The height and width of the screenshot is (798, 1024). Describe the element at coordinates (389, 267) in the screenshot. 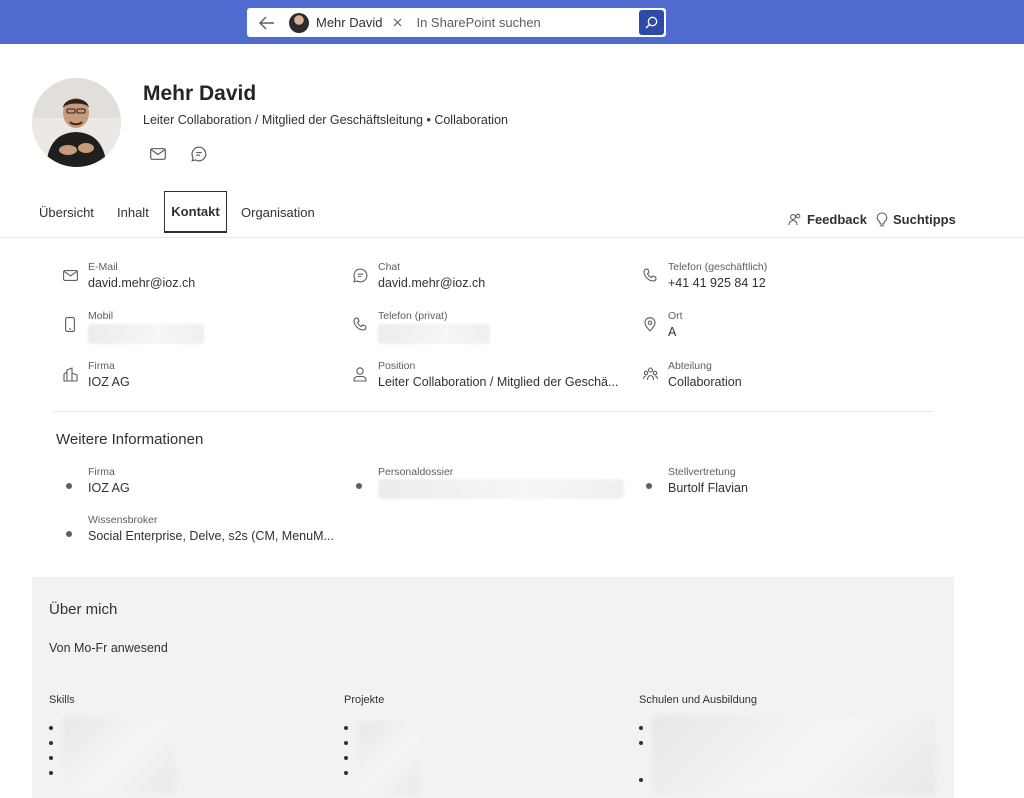

I see `field-label: Chat` at that location.